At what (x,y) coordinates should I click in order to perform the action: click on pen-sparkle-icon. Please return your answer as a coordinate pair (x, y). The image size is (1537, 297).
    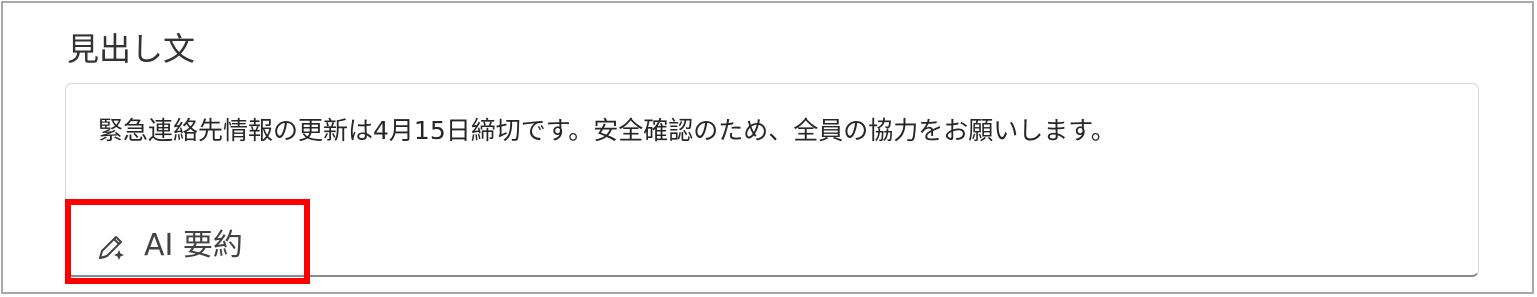
    Looking at the image, I should click on (112, 246).